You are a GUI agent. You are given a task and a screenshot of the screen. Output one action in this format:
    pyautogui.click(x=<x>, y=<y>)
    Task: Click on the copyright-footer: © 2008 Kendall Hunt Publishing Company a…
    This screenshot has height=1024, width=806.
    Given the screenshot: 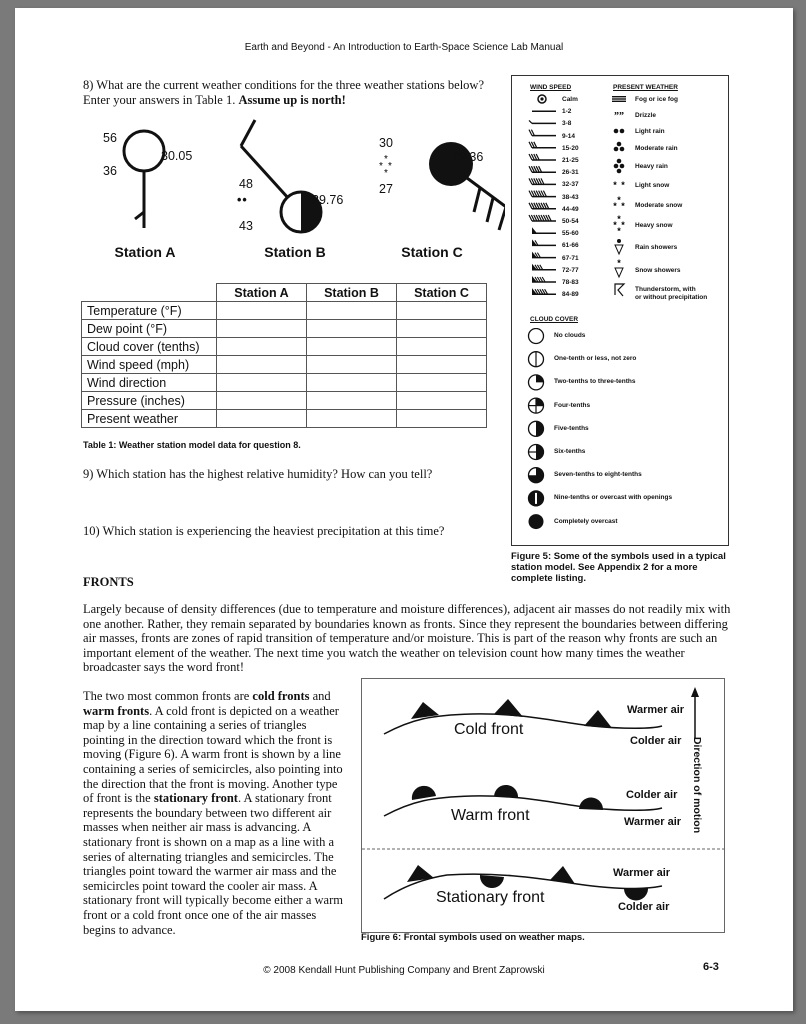 What is the action you would take?
    pyautogui.click(x=404, y=970)
    